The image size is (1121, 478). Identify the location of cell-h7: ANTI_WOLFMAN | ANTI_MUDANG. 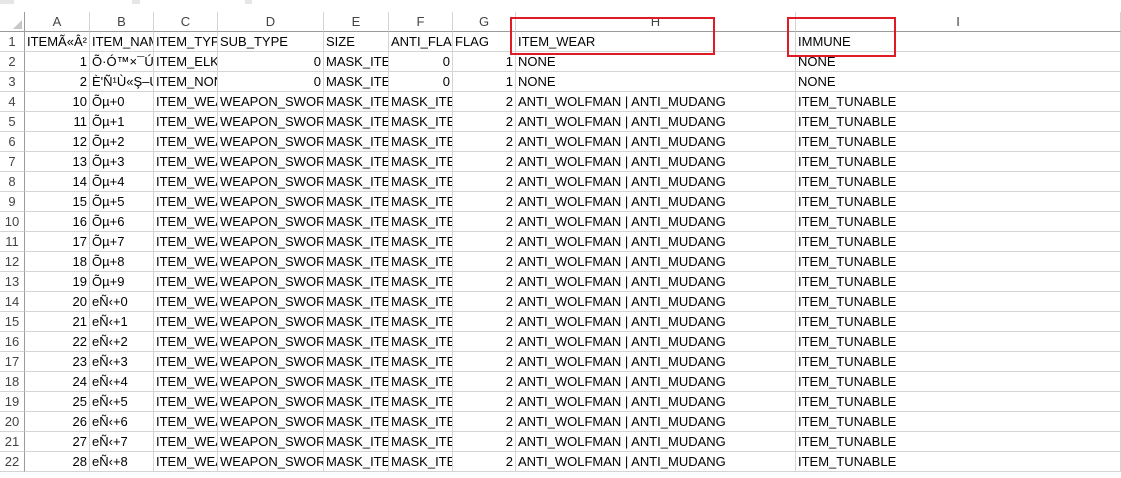
(656, 162).